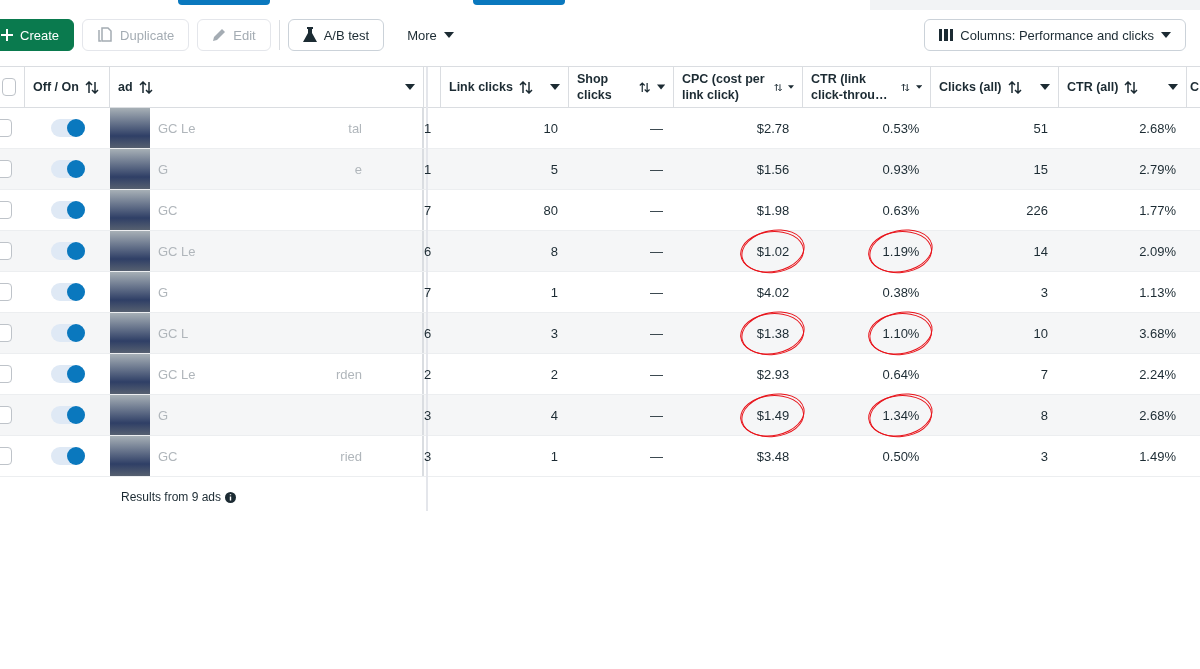  I want to click on table-cell-text: $2.93, so click(773, 374).